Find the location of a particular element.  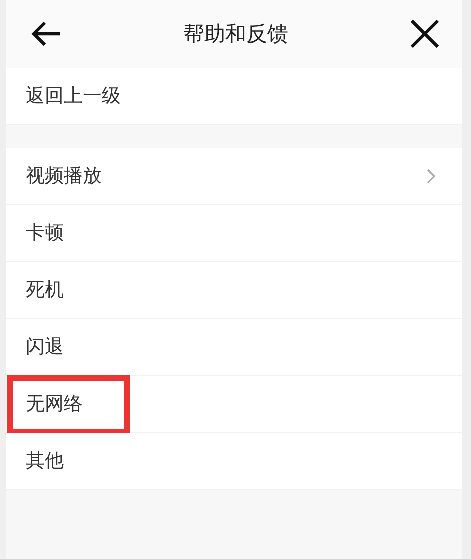

close-icon is located at coordinates (425, 34).